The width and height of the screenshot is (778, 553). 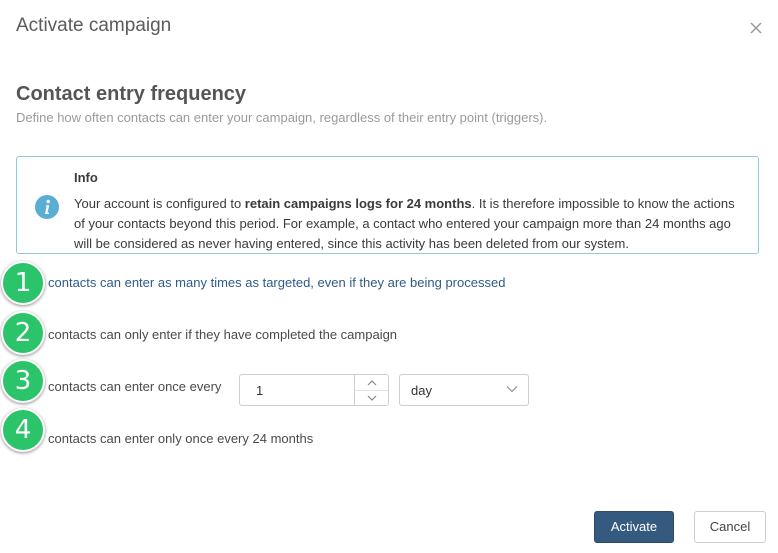 I want to click on frequency-stepper: 1, so click(x=314, y=390).